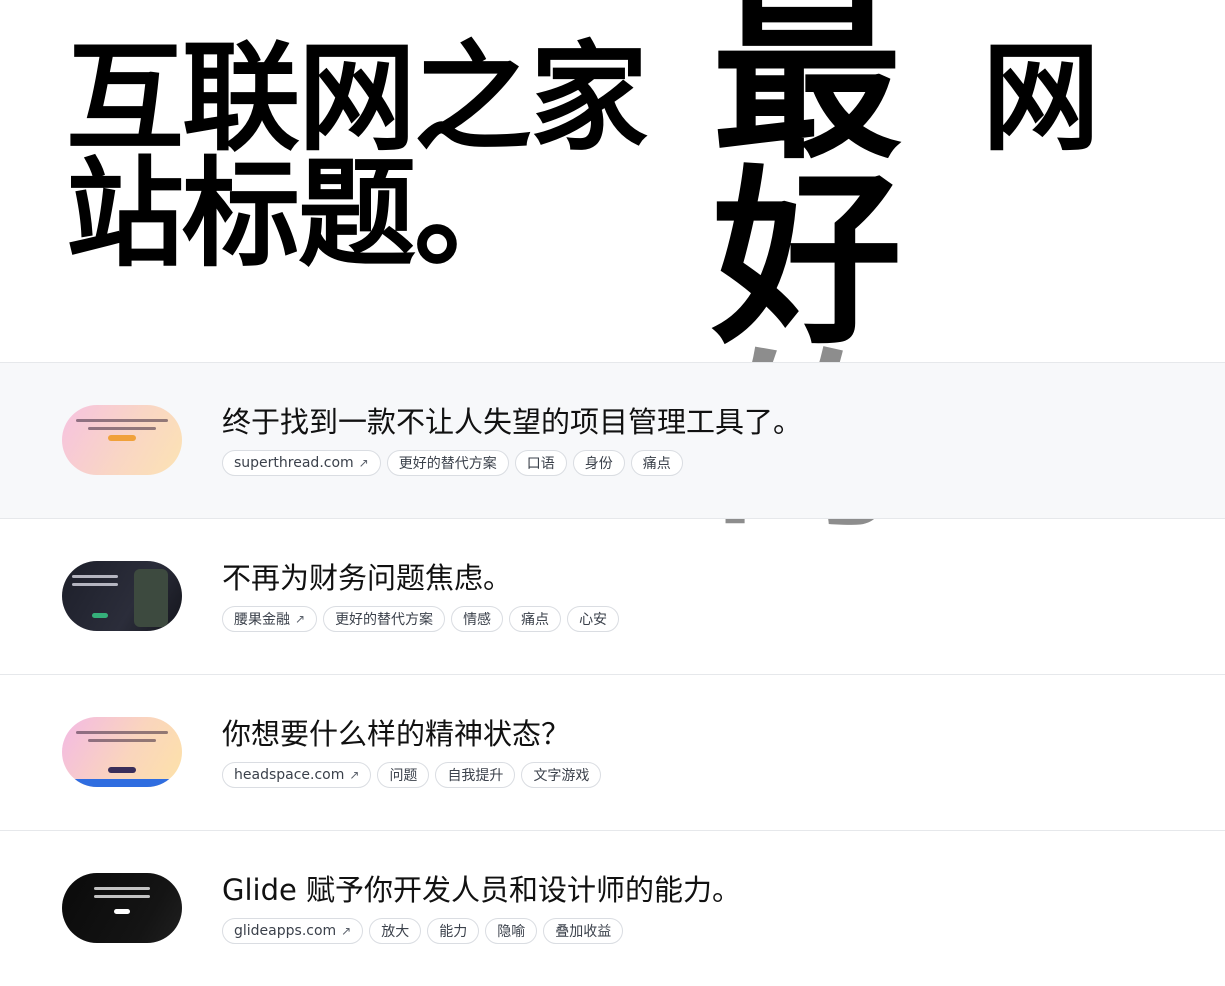  I want to click on tag: 能力, so click(453, 931).